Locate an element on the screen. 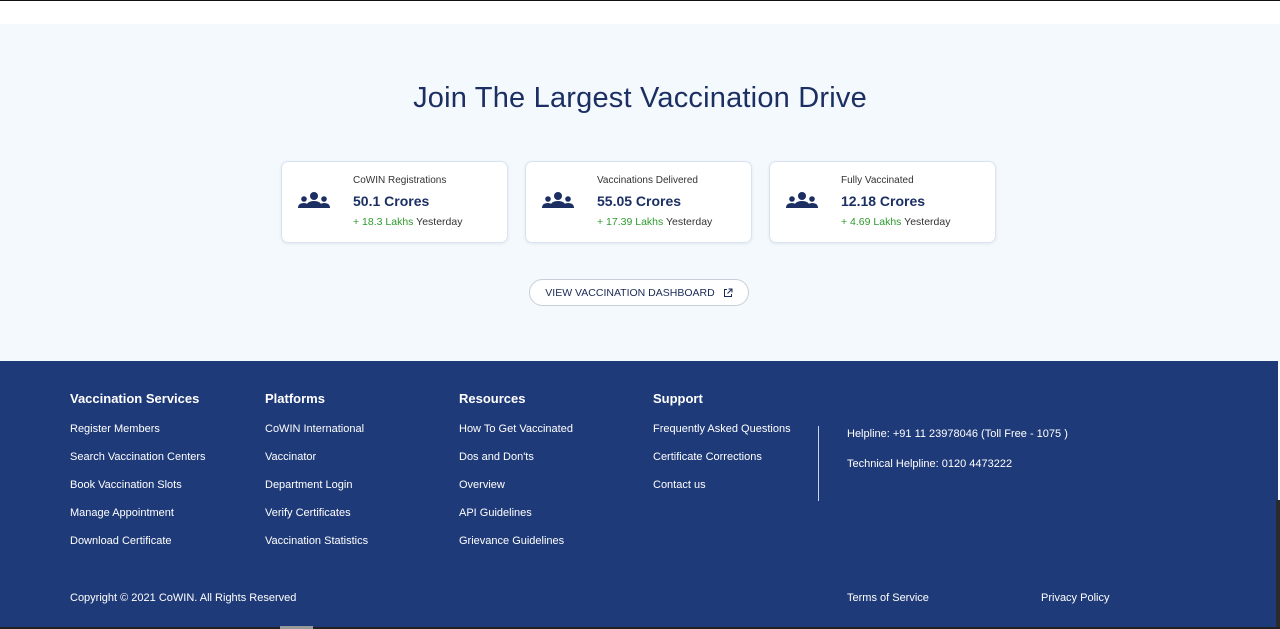 The width and height of the screenshot is (1280, 629). footer-link-api-guidelines: API Guidelines is located at coordinates (516, 520).